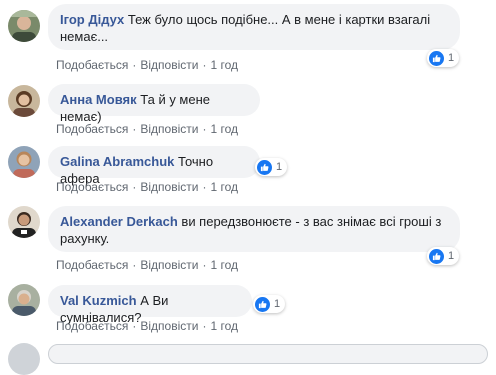 The height and width of the screenshot is (375, 496). I want to click on comment-author: Alexander Derkach, so click(119, 221).